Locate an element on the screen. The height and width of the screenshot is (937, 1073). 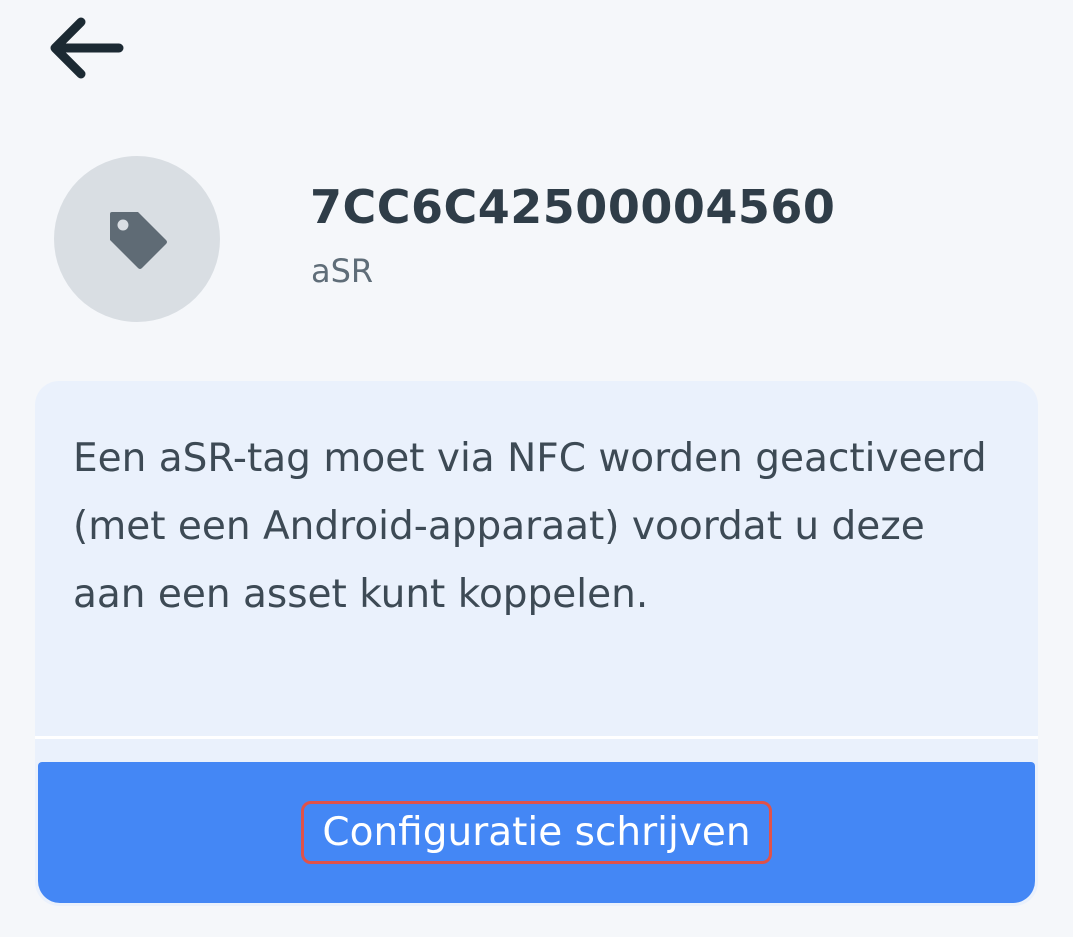
action-bar: Configuratie schrijven is located at coordinates (536, 832).